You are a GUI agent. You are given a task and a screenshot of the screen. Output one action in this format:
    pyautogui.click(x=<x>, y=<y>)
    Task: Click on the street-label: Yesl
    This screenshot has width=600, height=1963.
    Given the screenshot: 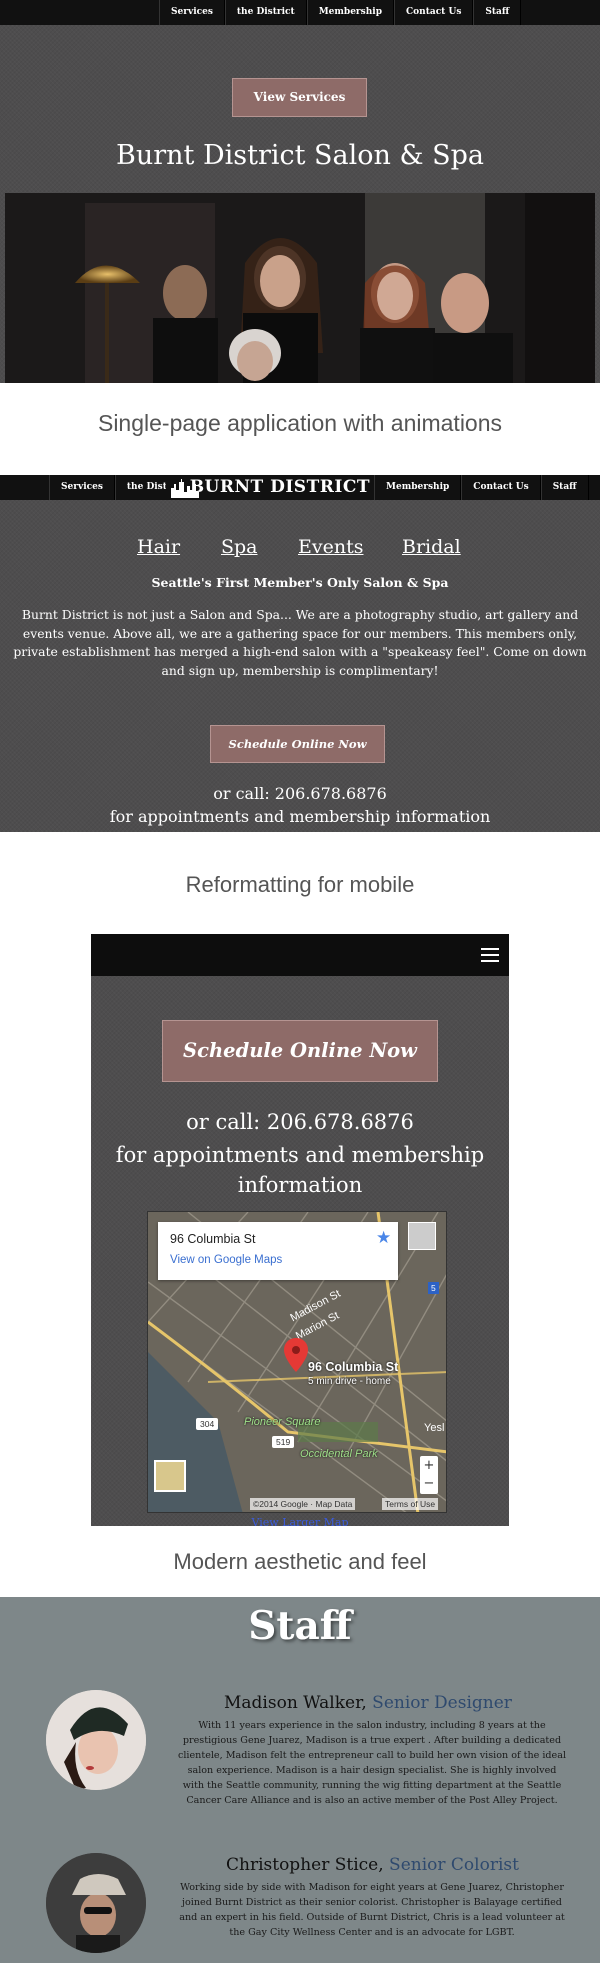 What is the action you would take?
    pyautogui.click(x=434, y=1428)
    